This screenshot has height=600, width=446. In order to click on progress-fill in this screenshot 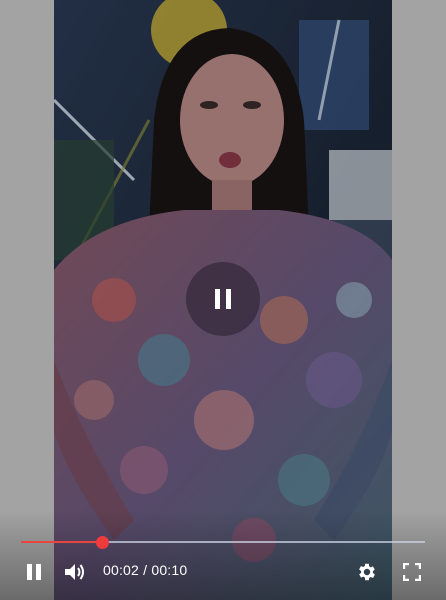, I will do `click(61, 542)`.